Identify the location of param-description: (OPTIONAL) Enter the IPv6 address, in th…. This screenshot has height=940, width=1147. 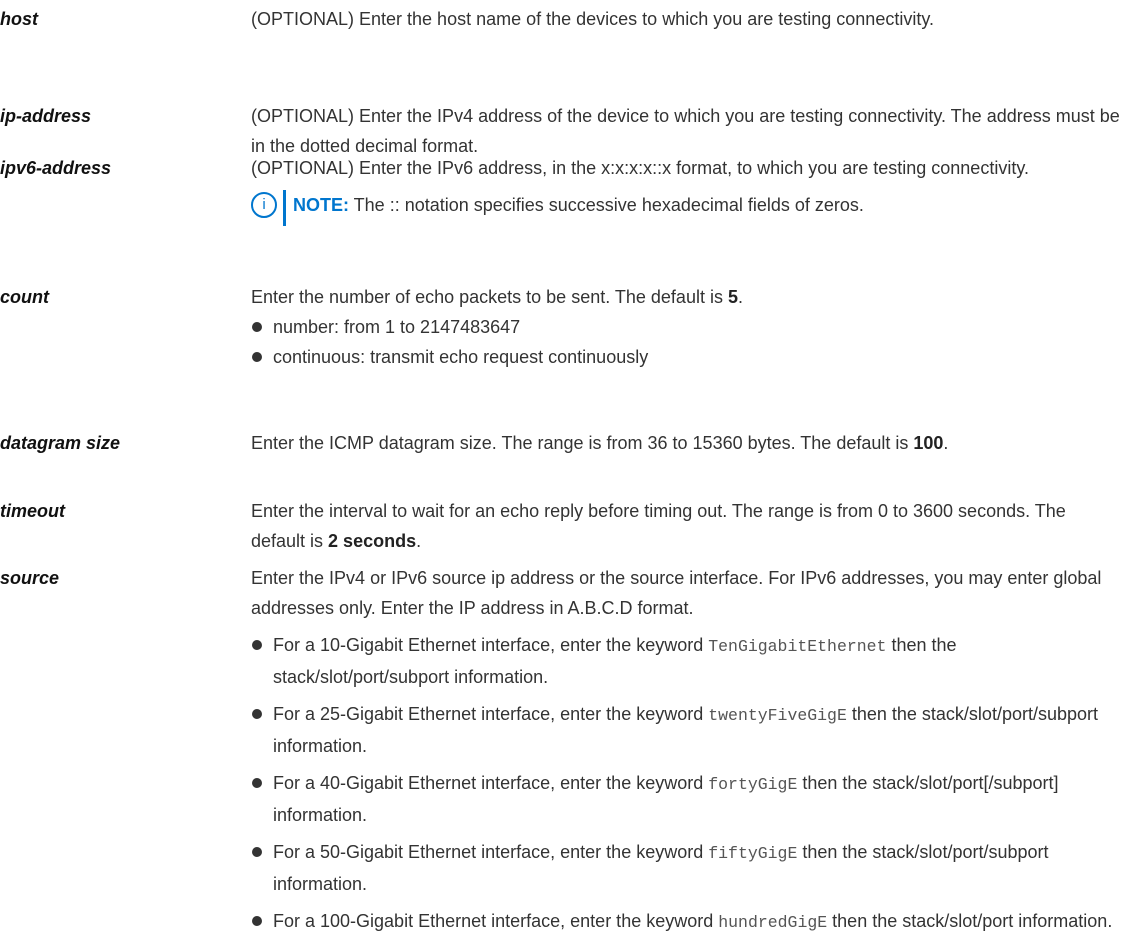
(686, 189).